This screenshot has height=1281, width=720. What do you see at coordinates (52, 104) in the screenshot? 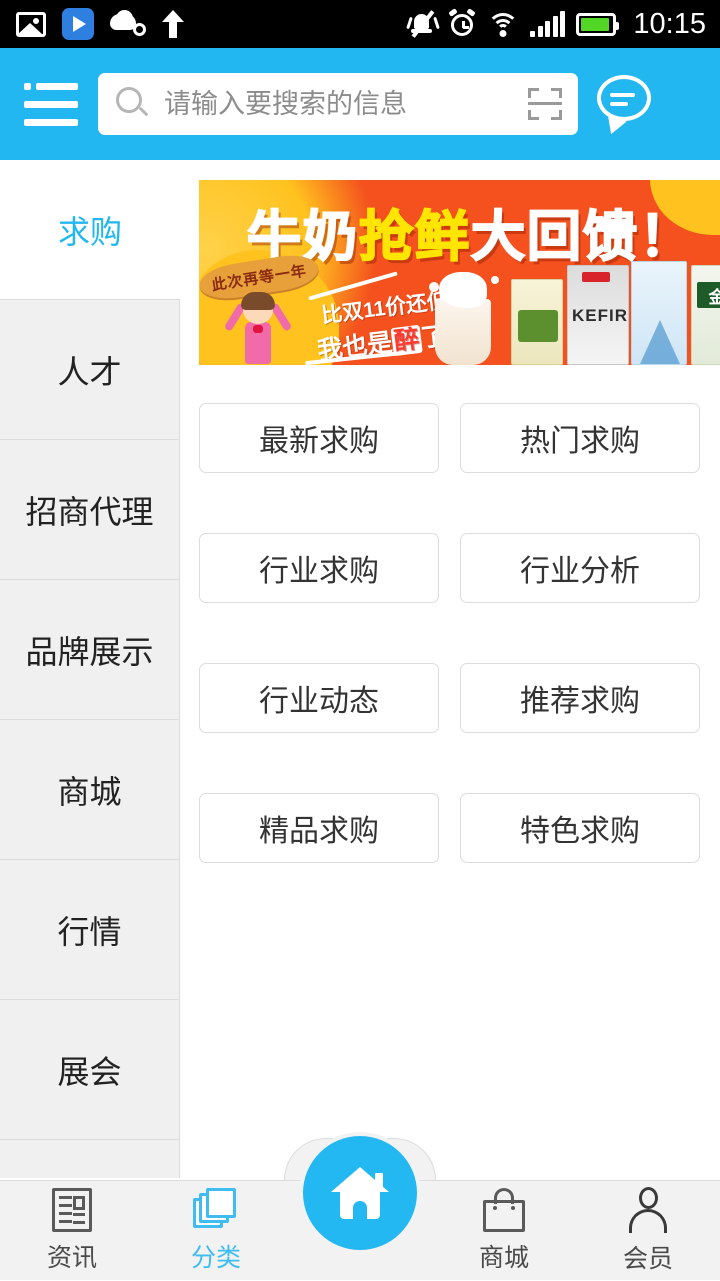
I see `hamburger-list-icon` at bounding box center [52, 104].